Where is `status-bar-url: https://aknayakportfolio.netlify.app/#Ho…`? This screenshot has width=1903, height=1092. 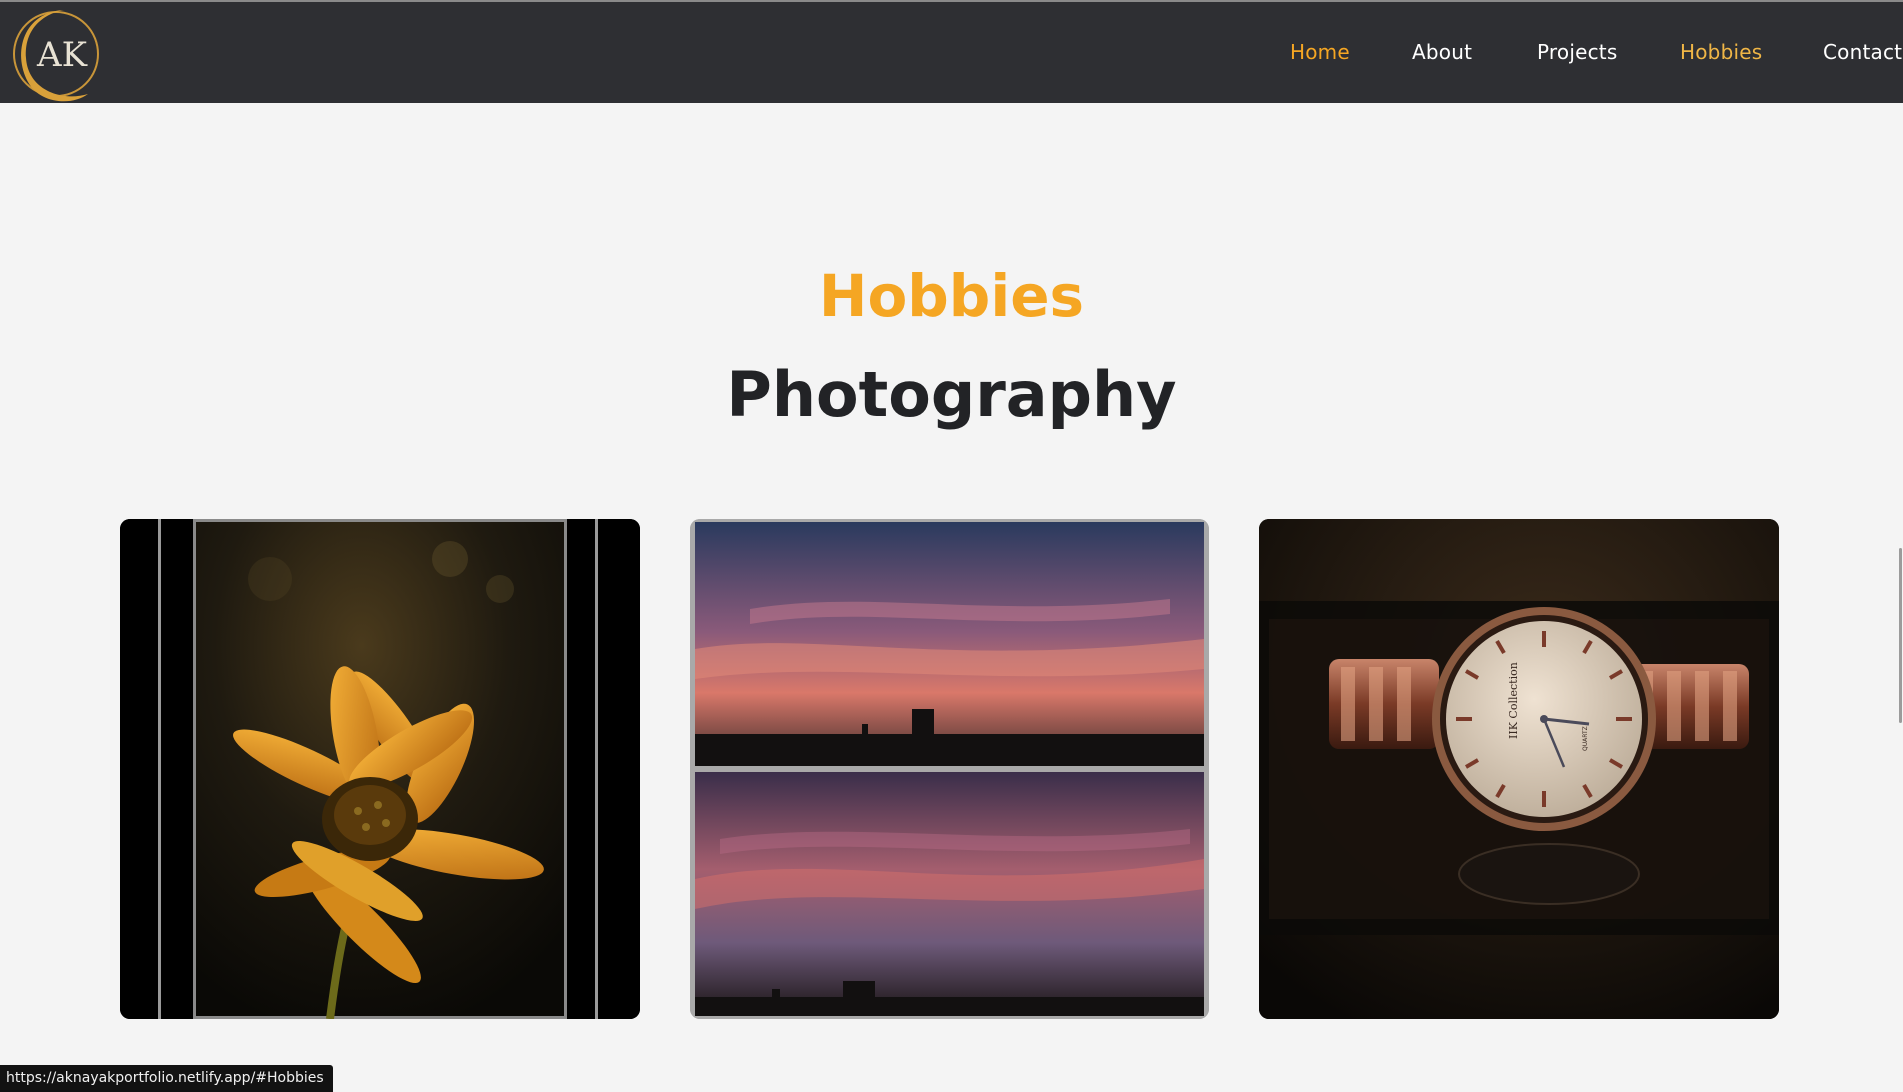 status-bar-url: https://aknayakportfolio.netlify.app/#Ho… is located at coordinates (166, 1078).